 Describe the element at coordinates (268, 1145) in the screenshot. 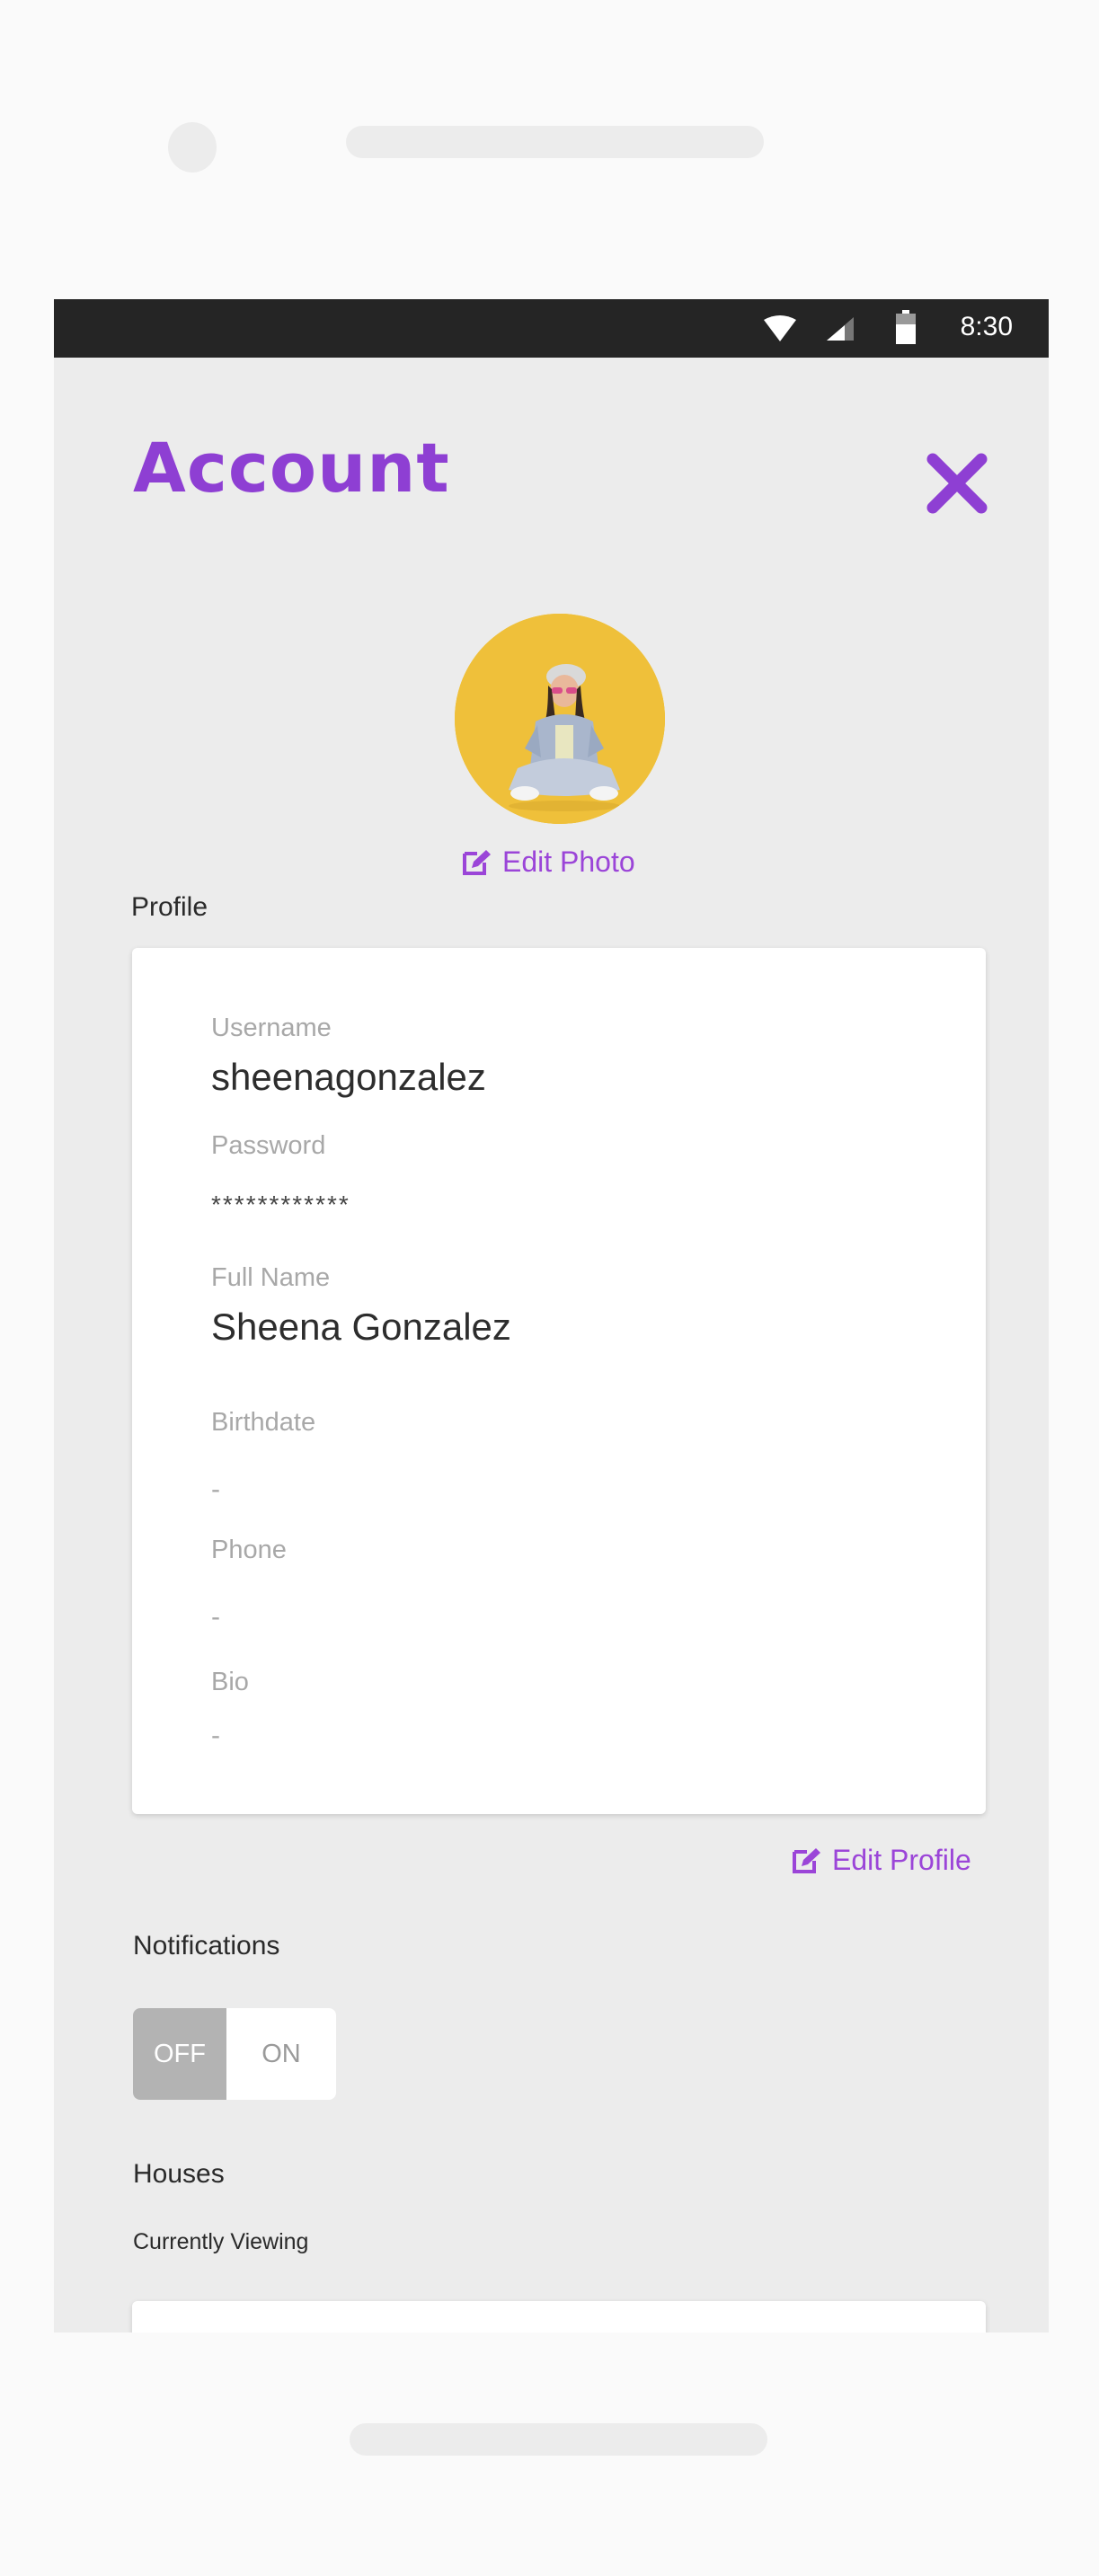

I see `password-label: Password` at that location.